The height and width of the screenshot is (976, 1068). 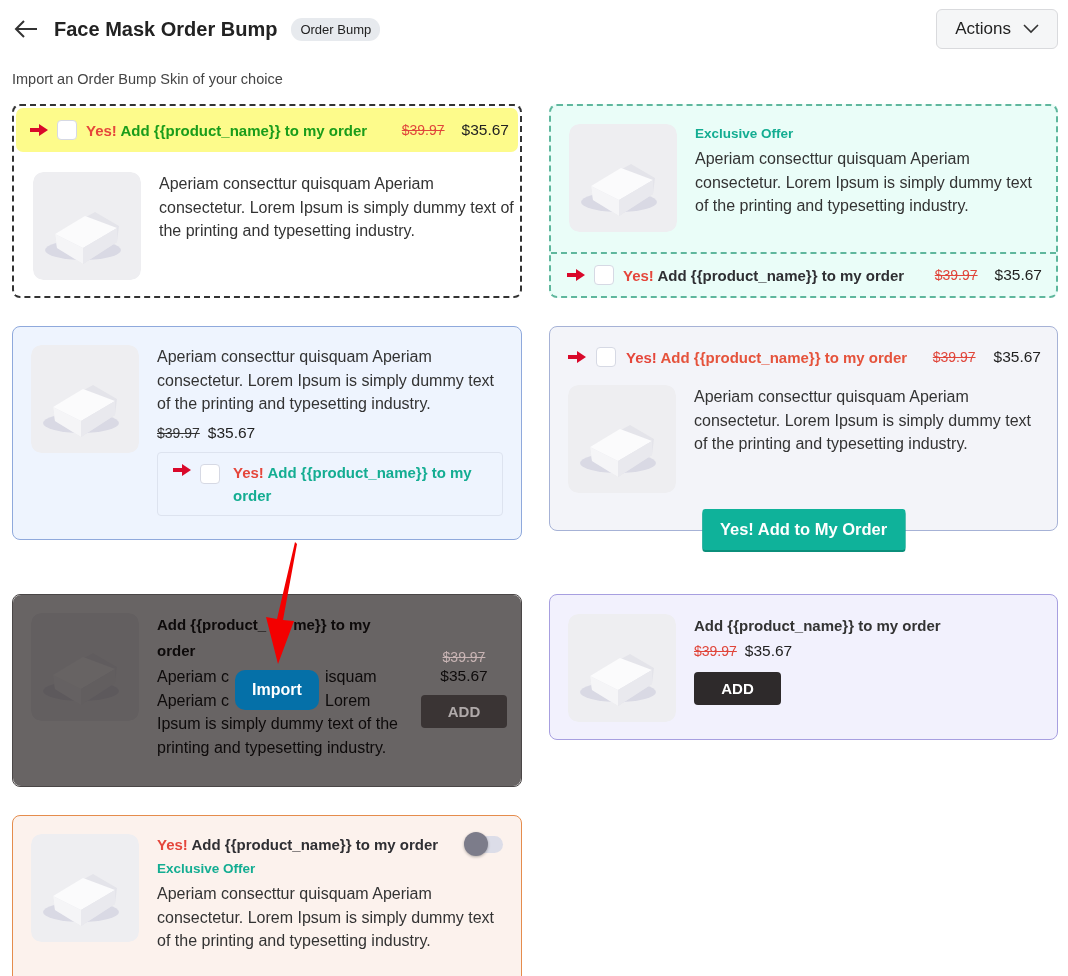 What do you see at coordinates (803, 667) in the screenshot?
I see `skin-card: Add {{product_name}} to my order $39.97 $35.67 ADD` at bounding box center [803, 667].